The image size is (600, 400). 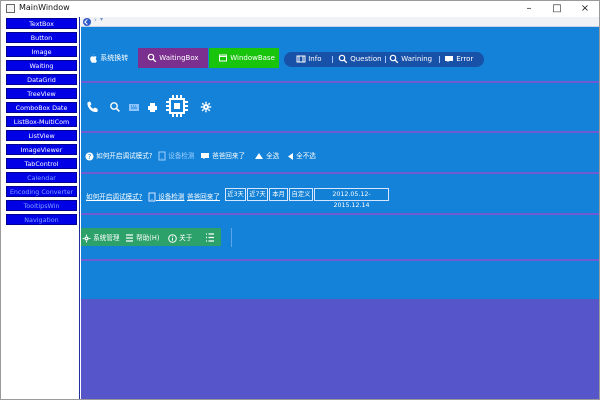 I want to click on windowbase-button: WindowBase, so click(x=244, y=58).